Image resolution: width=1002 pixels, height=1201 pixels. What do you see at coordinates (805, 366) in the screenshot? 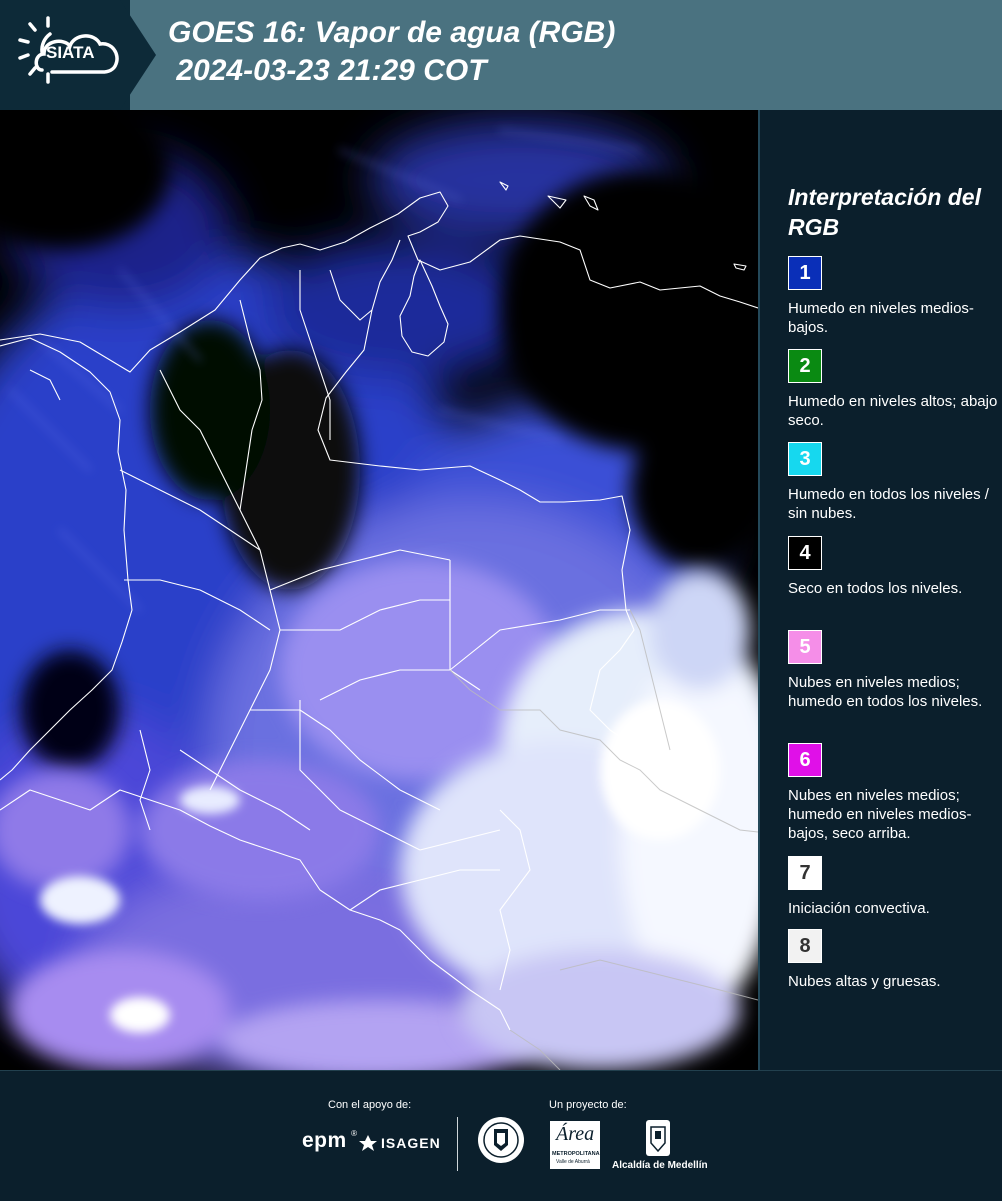
I see `legend-swatch-2: 2` at bounding box center [805, 366].